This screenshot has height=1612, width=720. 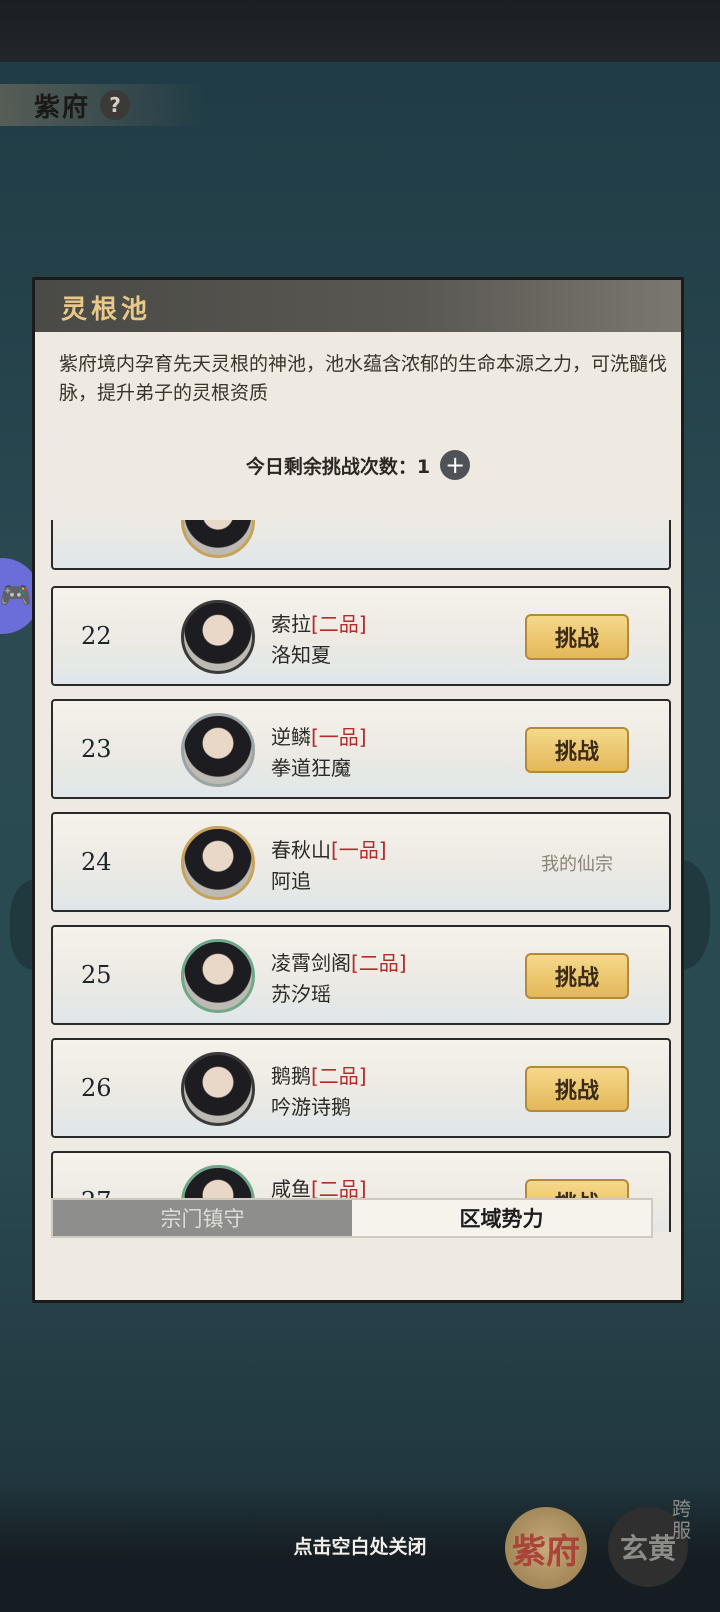 I want to click on sect-name: 凌霄剑阁, so click(x=311, y=963).